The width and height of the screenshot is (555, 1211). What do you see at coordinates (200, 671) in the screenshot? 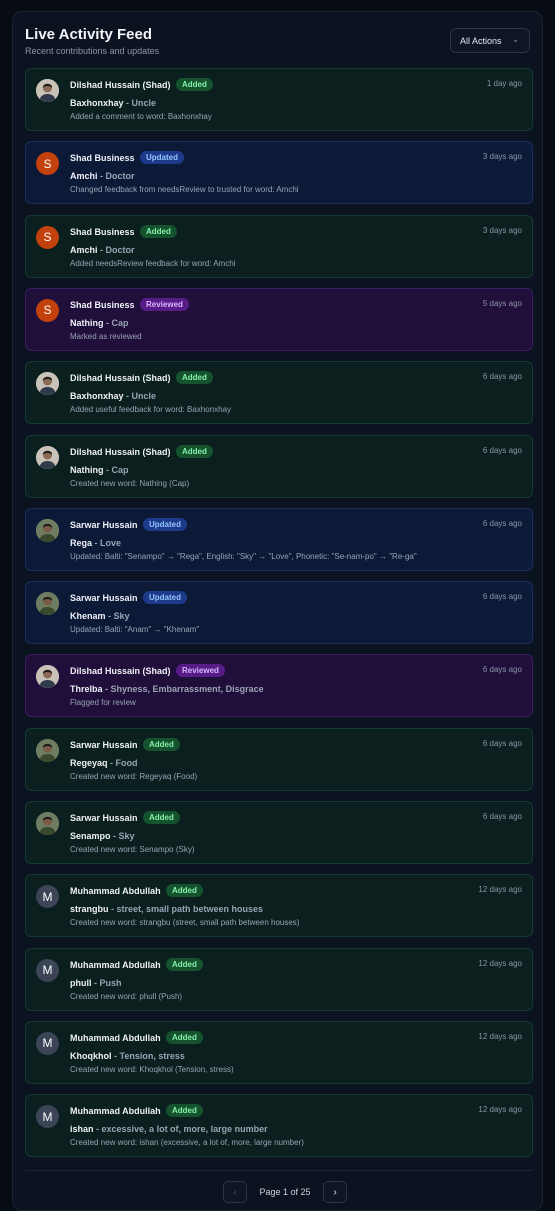
I see `action-badge: Reviewed` at bounding box center [200, 671].